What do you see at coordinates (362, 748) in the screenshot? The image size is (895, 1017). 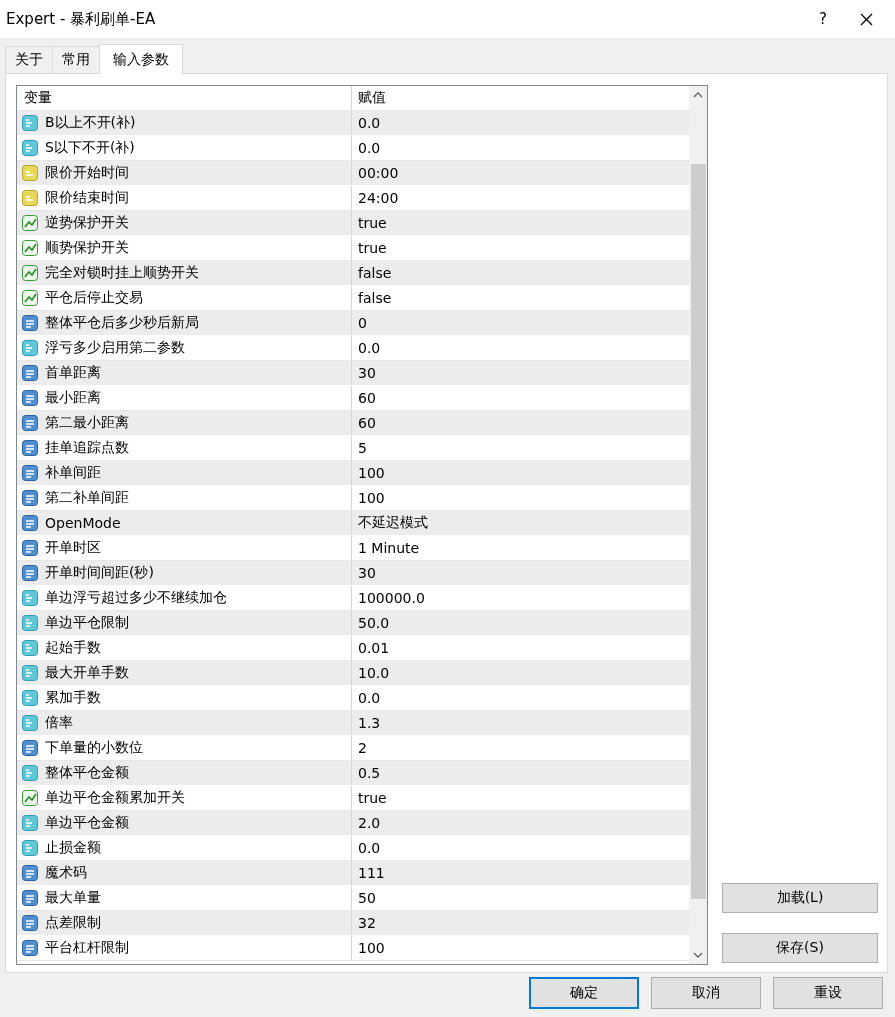 I see `parameter-value: 2` at bounding box center [362, 748].